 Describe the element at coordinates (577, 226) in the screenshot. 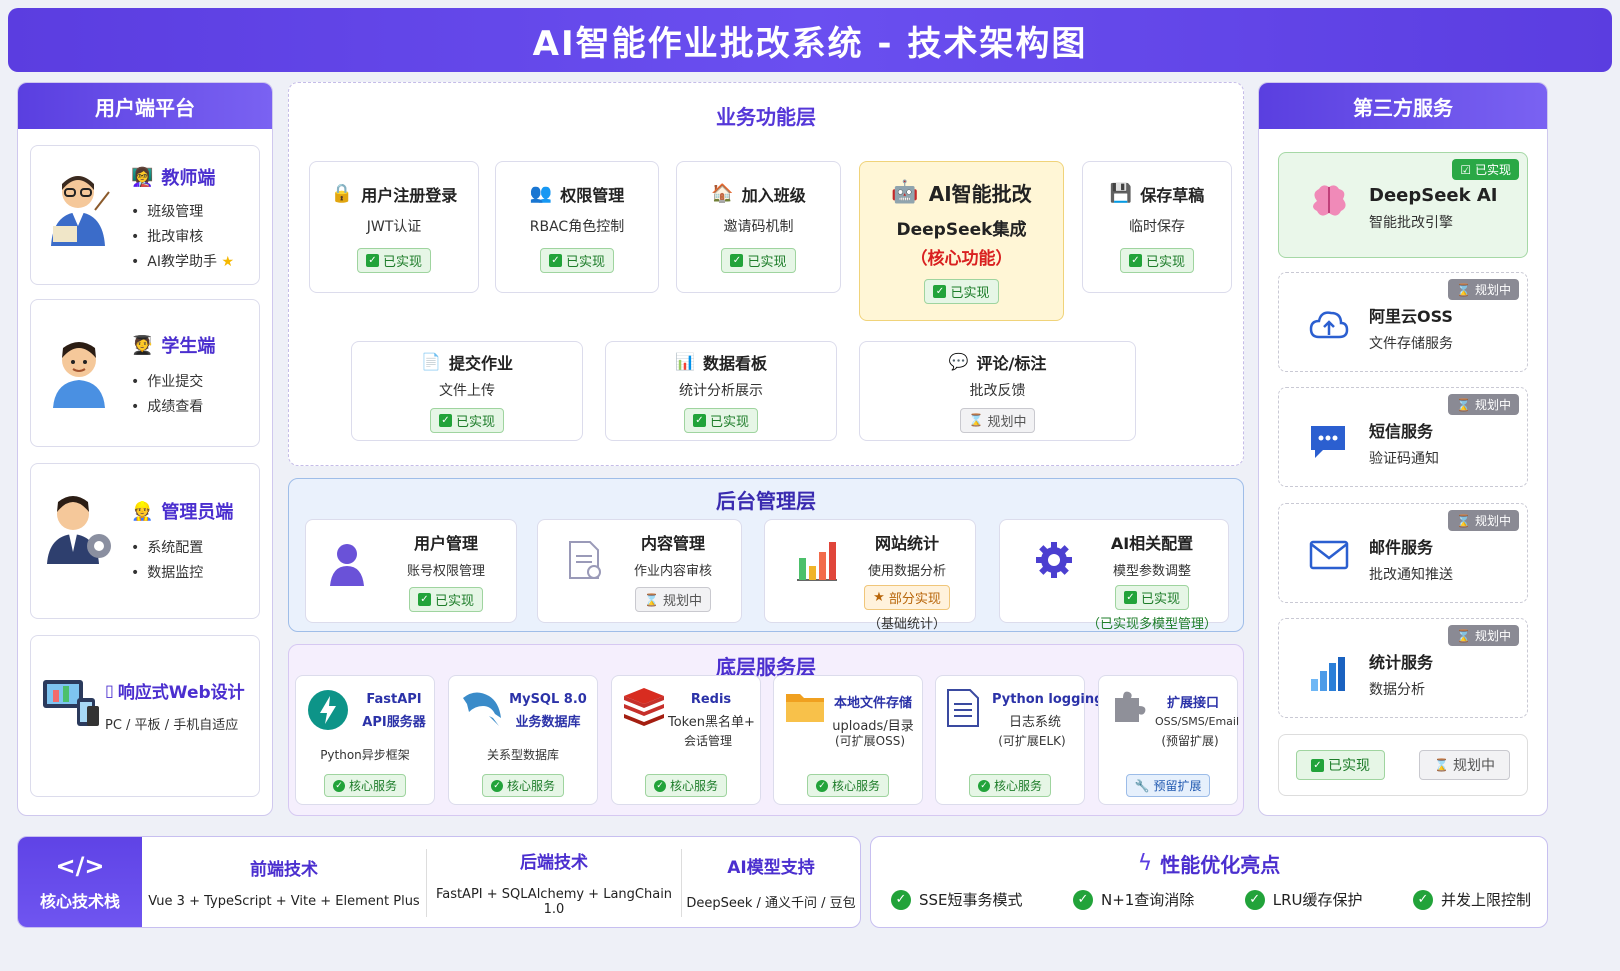

I see `feature-subtitle: RBAC角色控制` at that location.